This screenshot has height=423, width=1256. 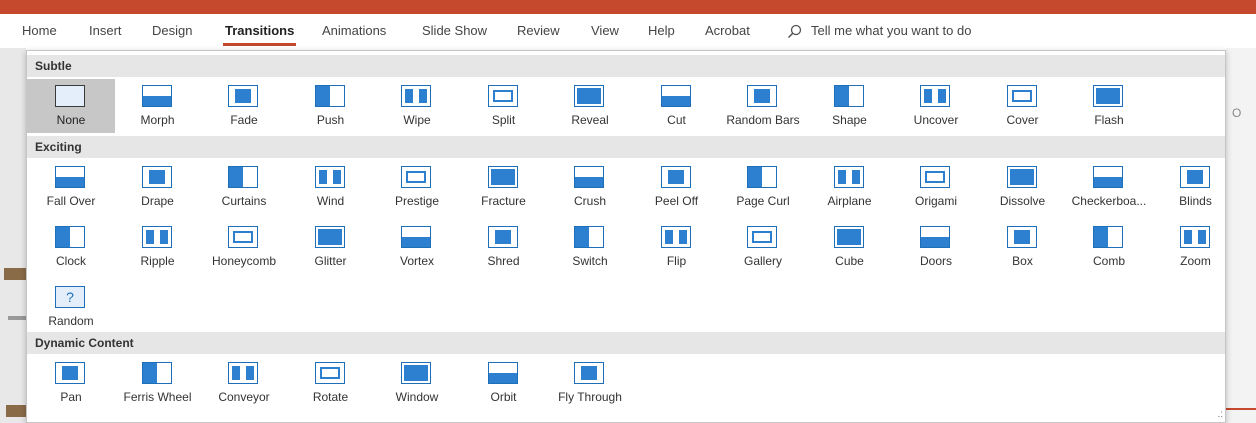 What do you see at coordinates (329, 96) in the screenshot?
I see `push-icon` at bounding box center [329, 96].